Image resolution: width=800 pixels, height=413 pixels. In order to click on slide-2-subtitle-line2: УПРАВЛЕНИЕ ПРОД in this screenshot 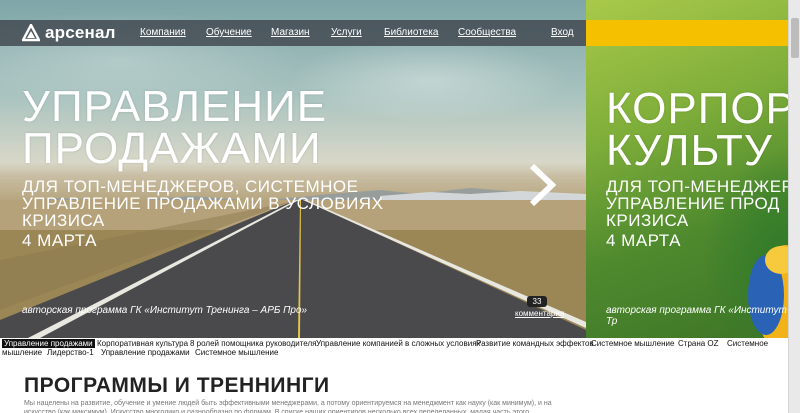, I will do `click(693, 203)`.